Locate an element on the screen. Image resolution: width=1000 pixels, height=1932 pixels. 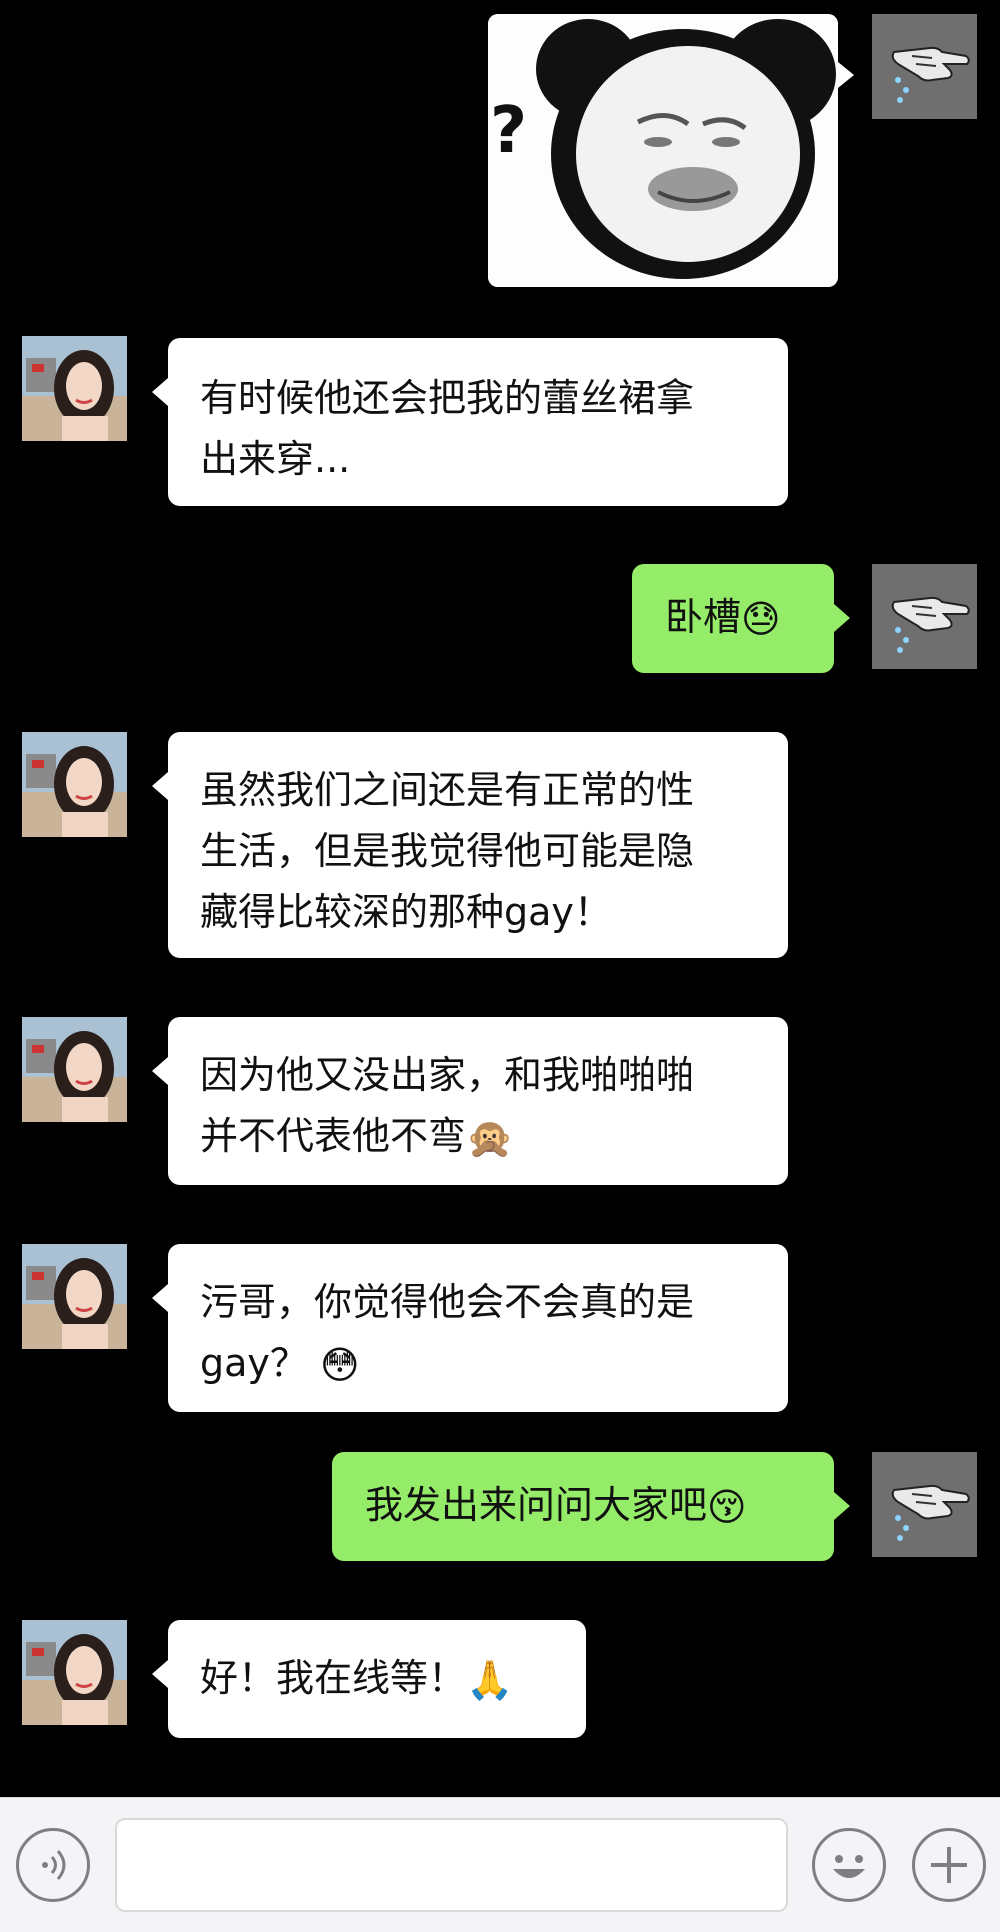
cold-sweat-emoji-icon: 😓 is located at coordinates (761, 619).